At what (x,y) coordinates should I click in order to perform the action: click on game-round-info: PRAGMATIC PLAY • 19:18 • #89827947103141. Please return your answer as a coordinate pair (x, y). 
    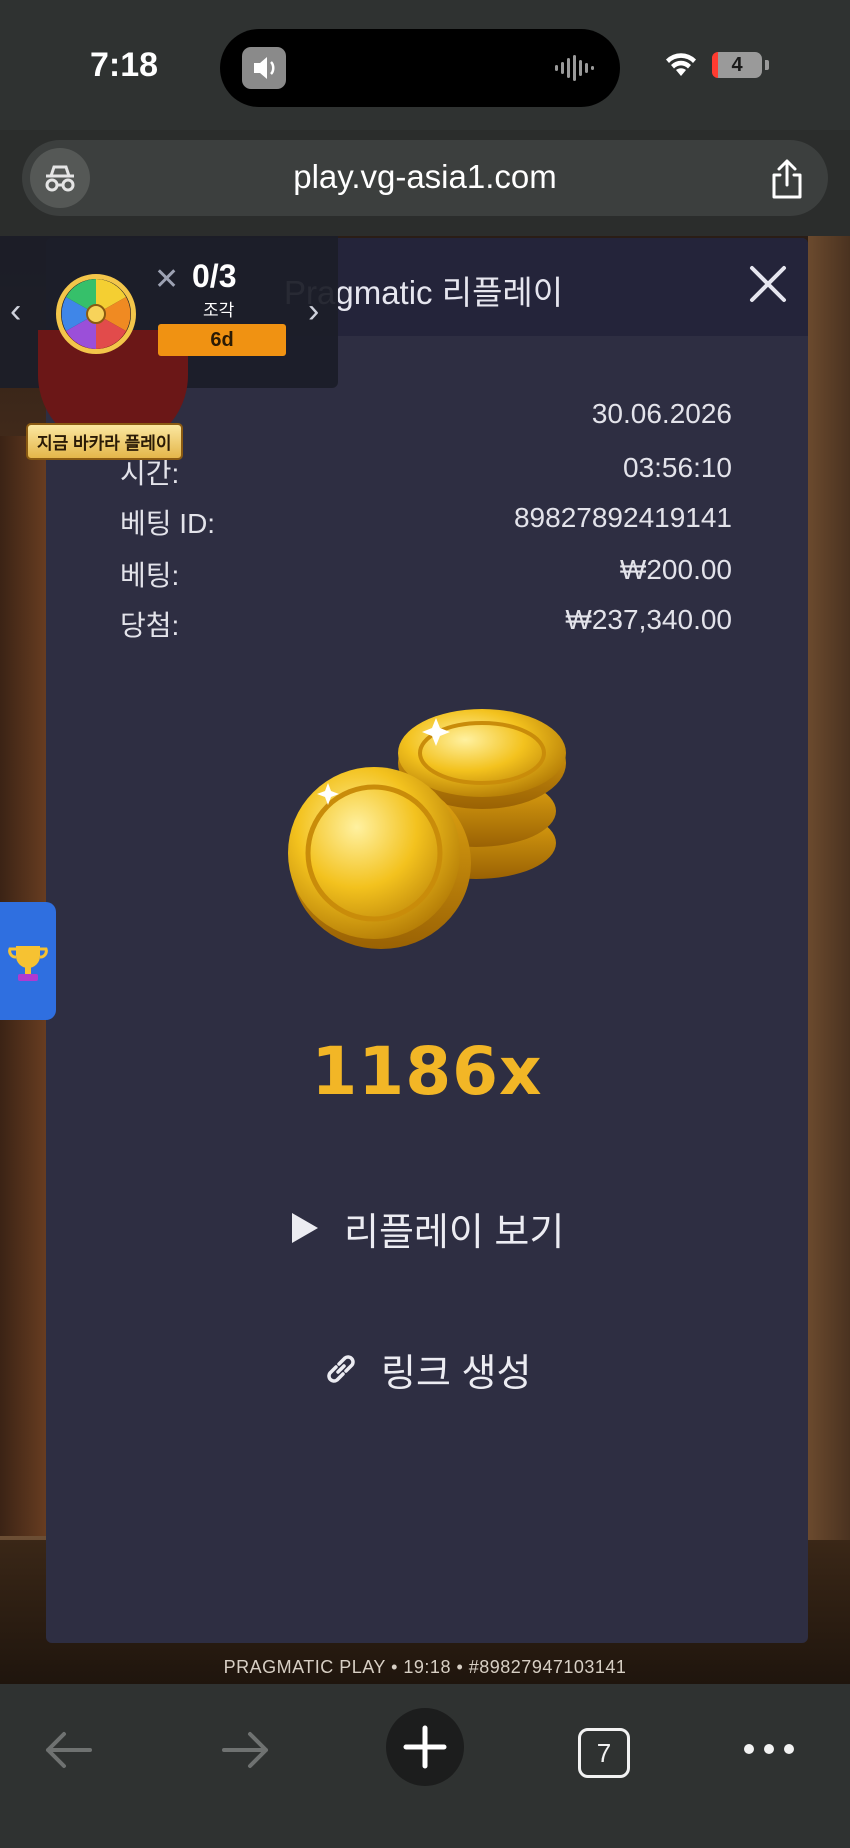
    Looking at the image, I should click on (425, 1667).